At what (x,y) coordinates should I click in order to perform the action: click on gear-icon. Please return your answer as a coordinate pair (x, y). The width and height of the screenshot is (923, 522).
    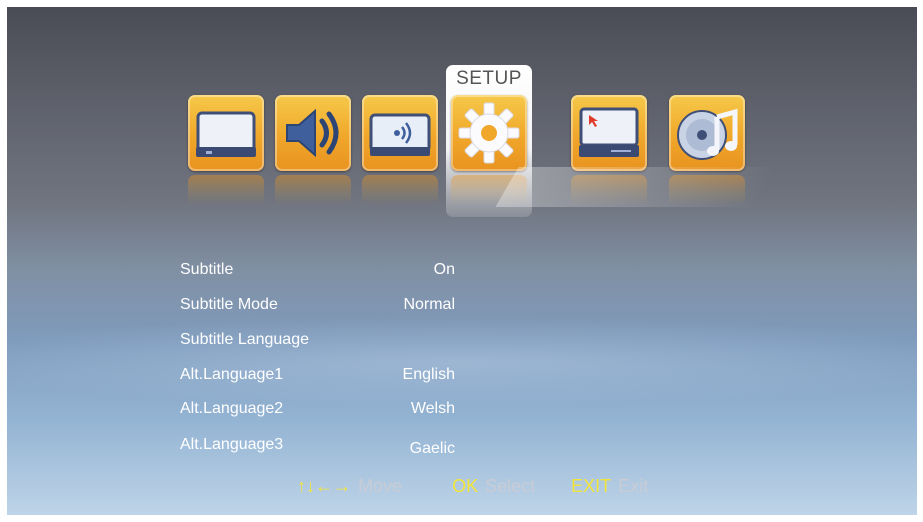
    Looking at the image, I should click on (489, 133).